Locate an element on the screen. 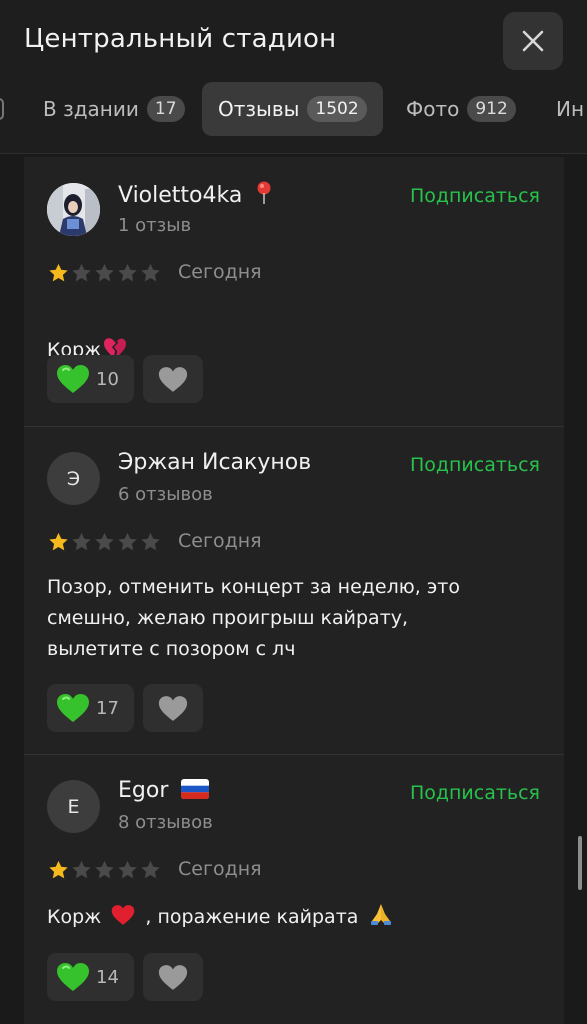 The width and height of the screenshot is (587, 1024). like-count: 17 is located at coordinates (107, 708).